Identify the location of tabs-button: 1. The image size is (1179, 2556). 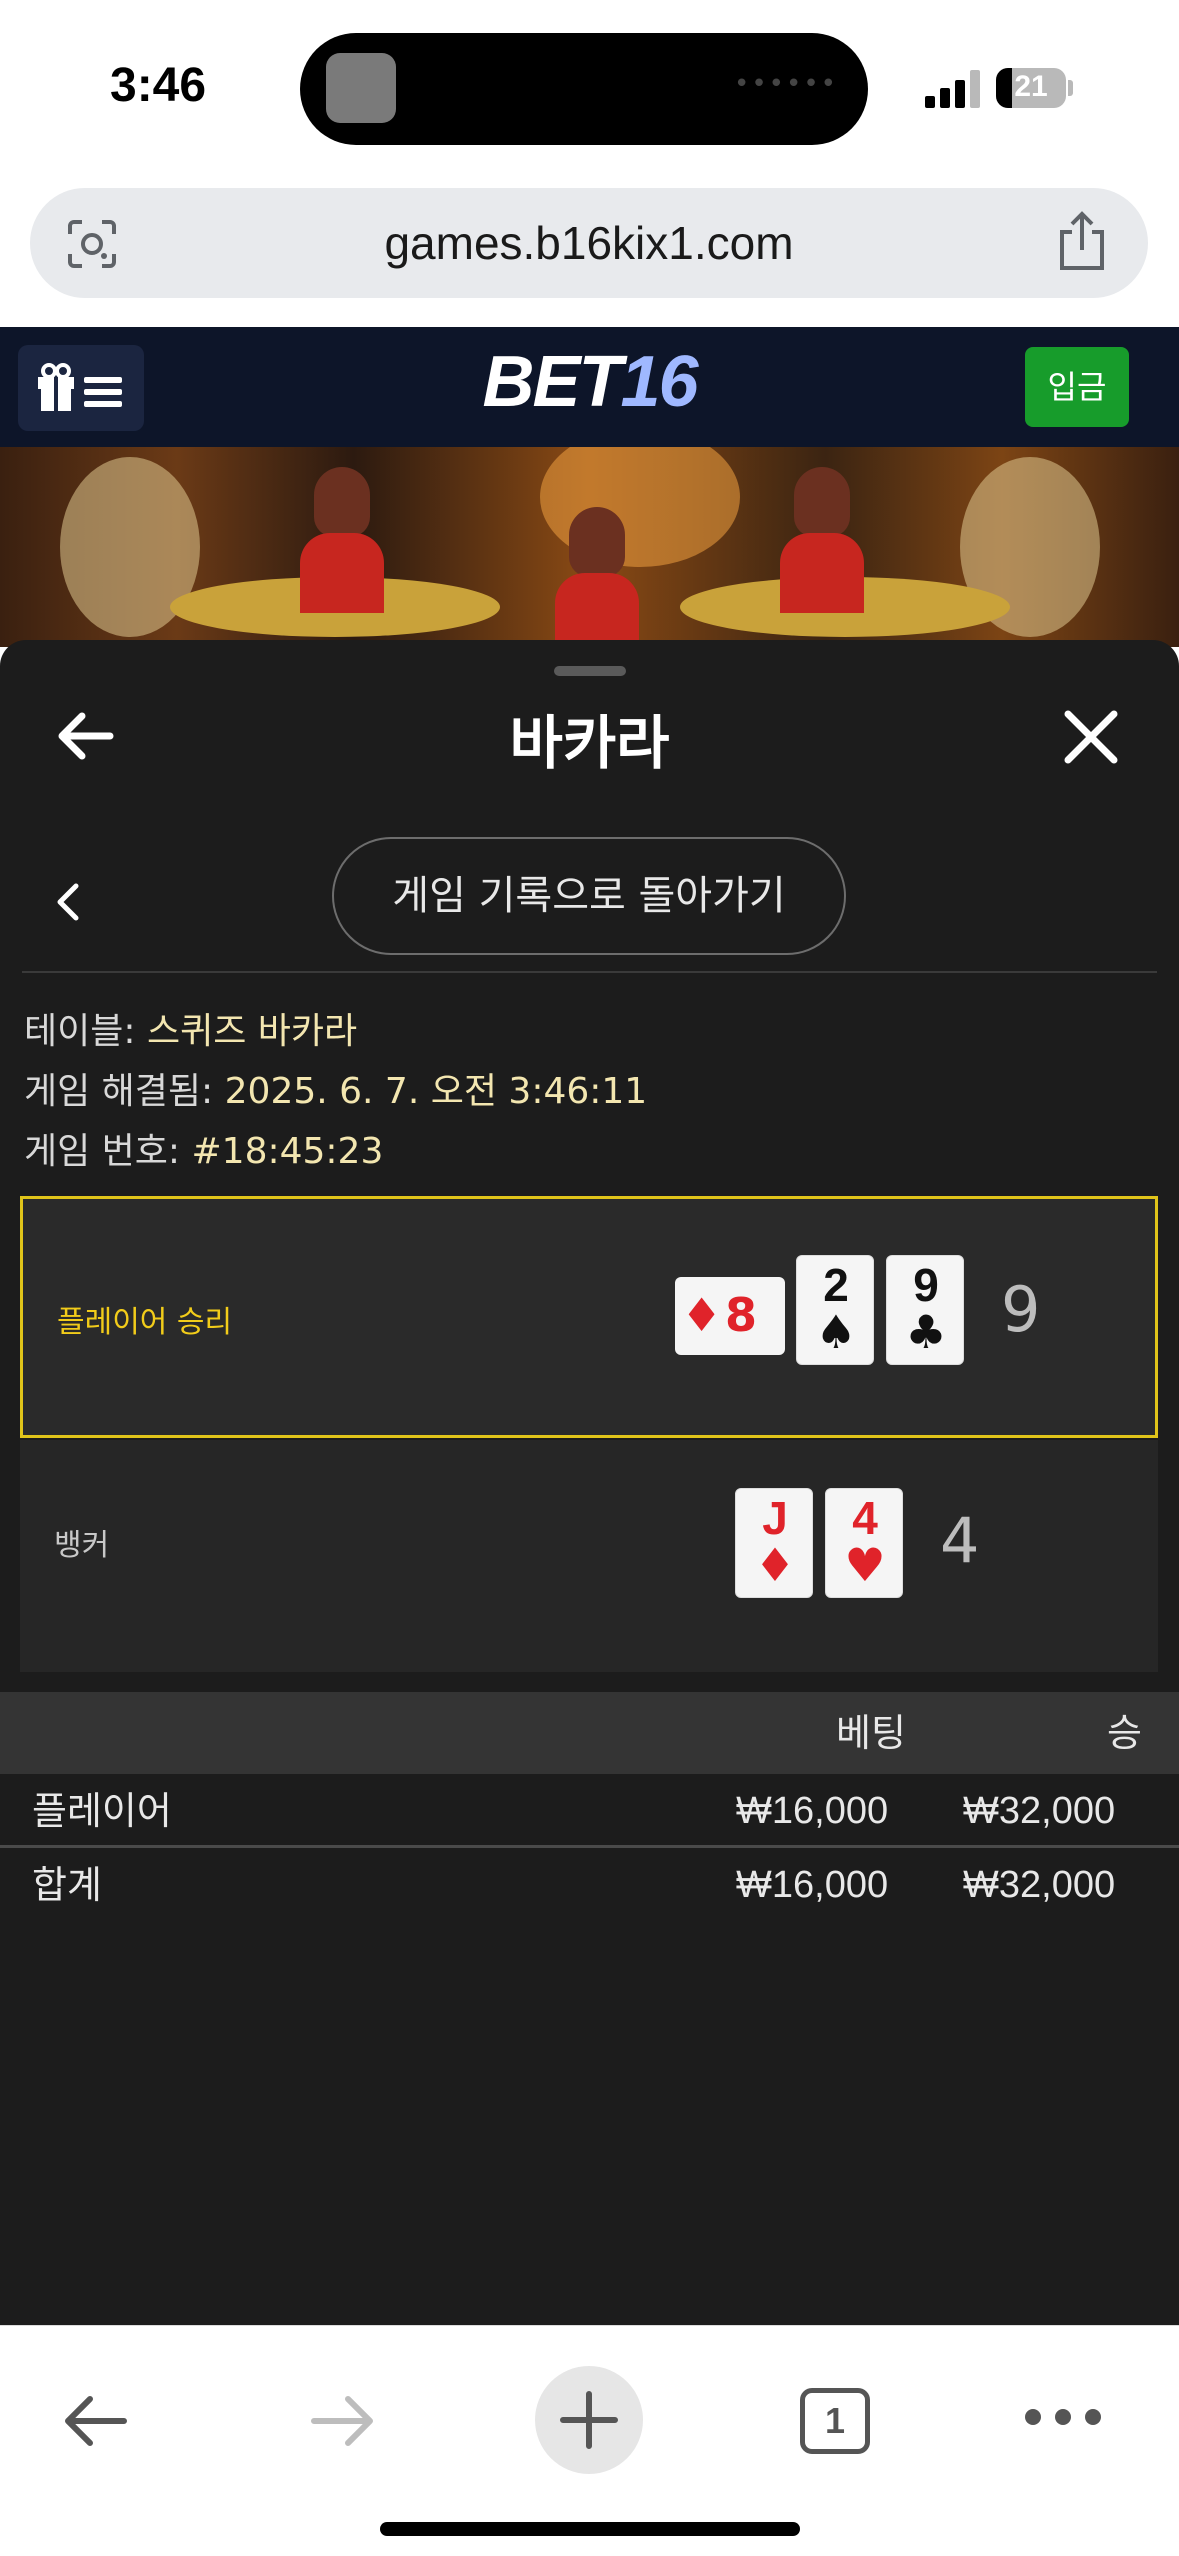
(835, 2421).